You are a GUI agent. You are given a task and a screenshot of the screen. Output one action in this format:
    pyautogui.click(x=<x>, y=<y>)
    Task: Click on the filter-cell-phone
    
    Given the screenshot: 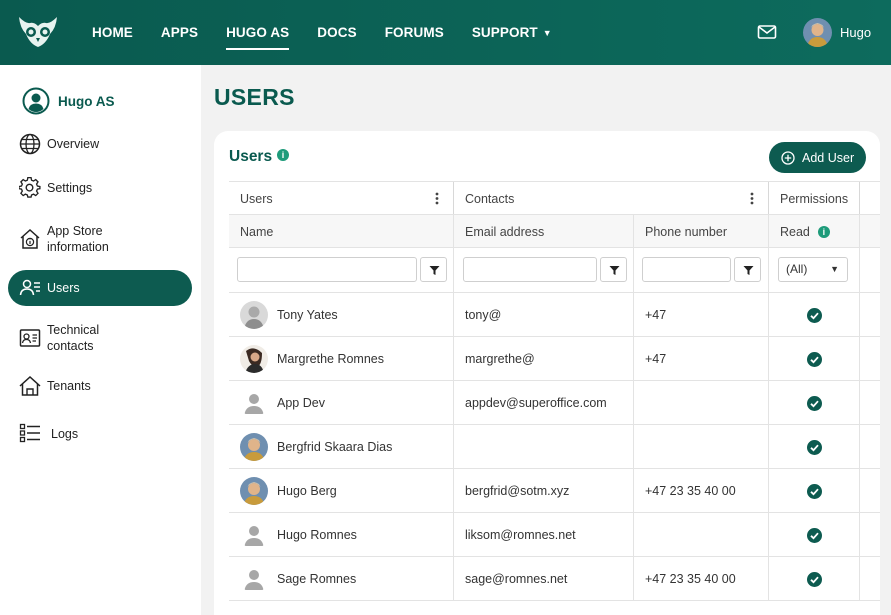 What is the action you would take?
    pyautogui.click(x=701, y=270)
    